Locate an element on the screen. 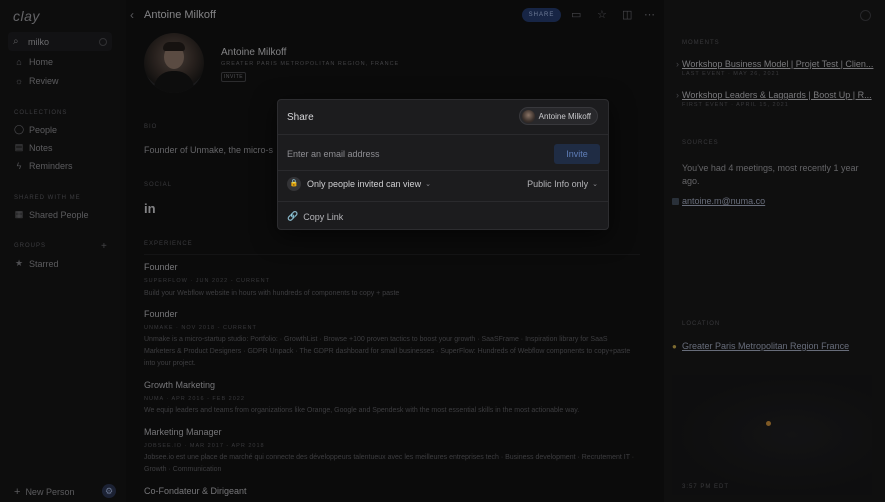 This screenshot has height=502, width=885. scope-dropdown: Public Info only ⌄ is located at coordinates (562, 184).